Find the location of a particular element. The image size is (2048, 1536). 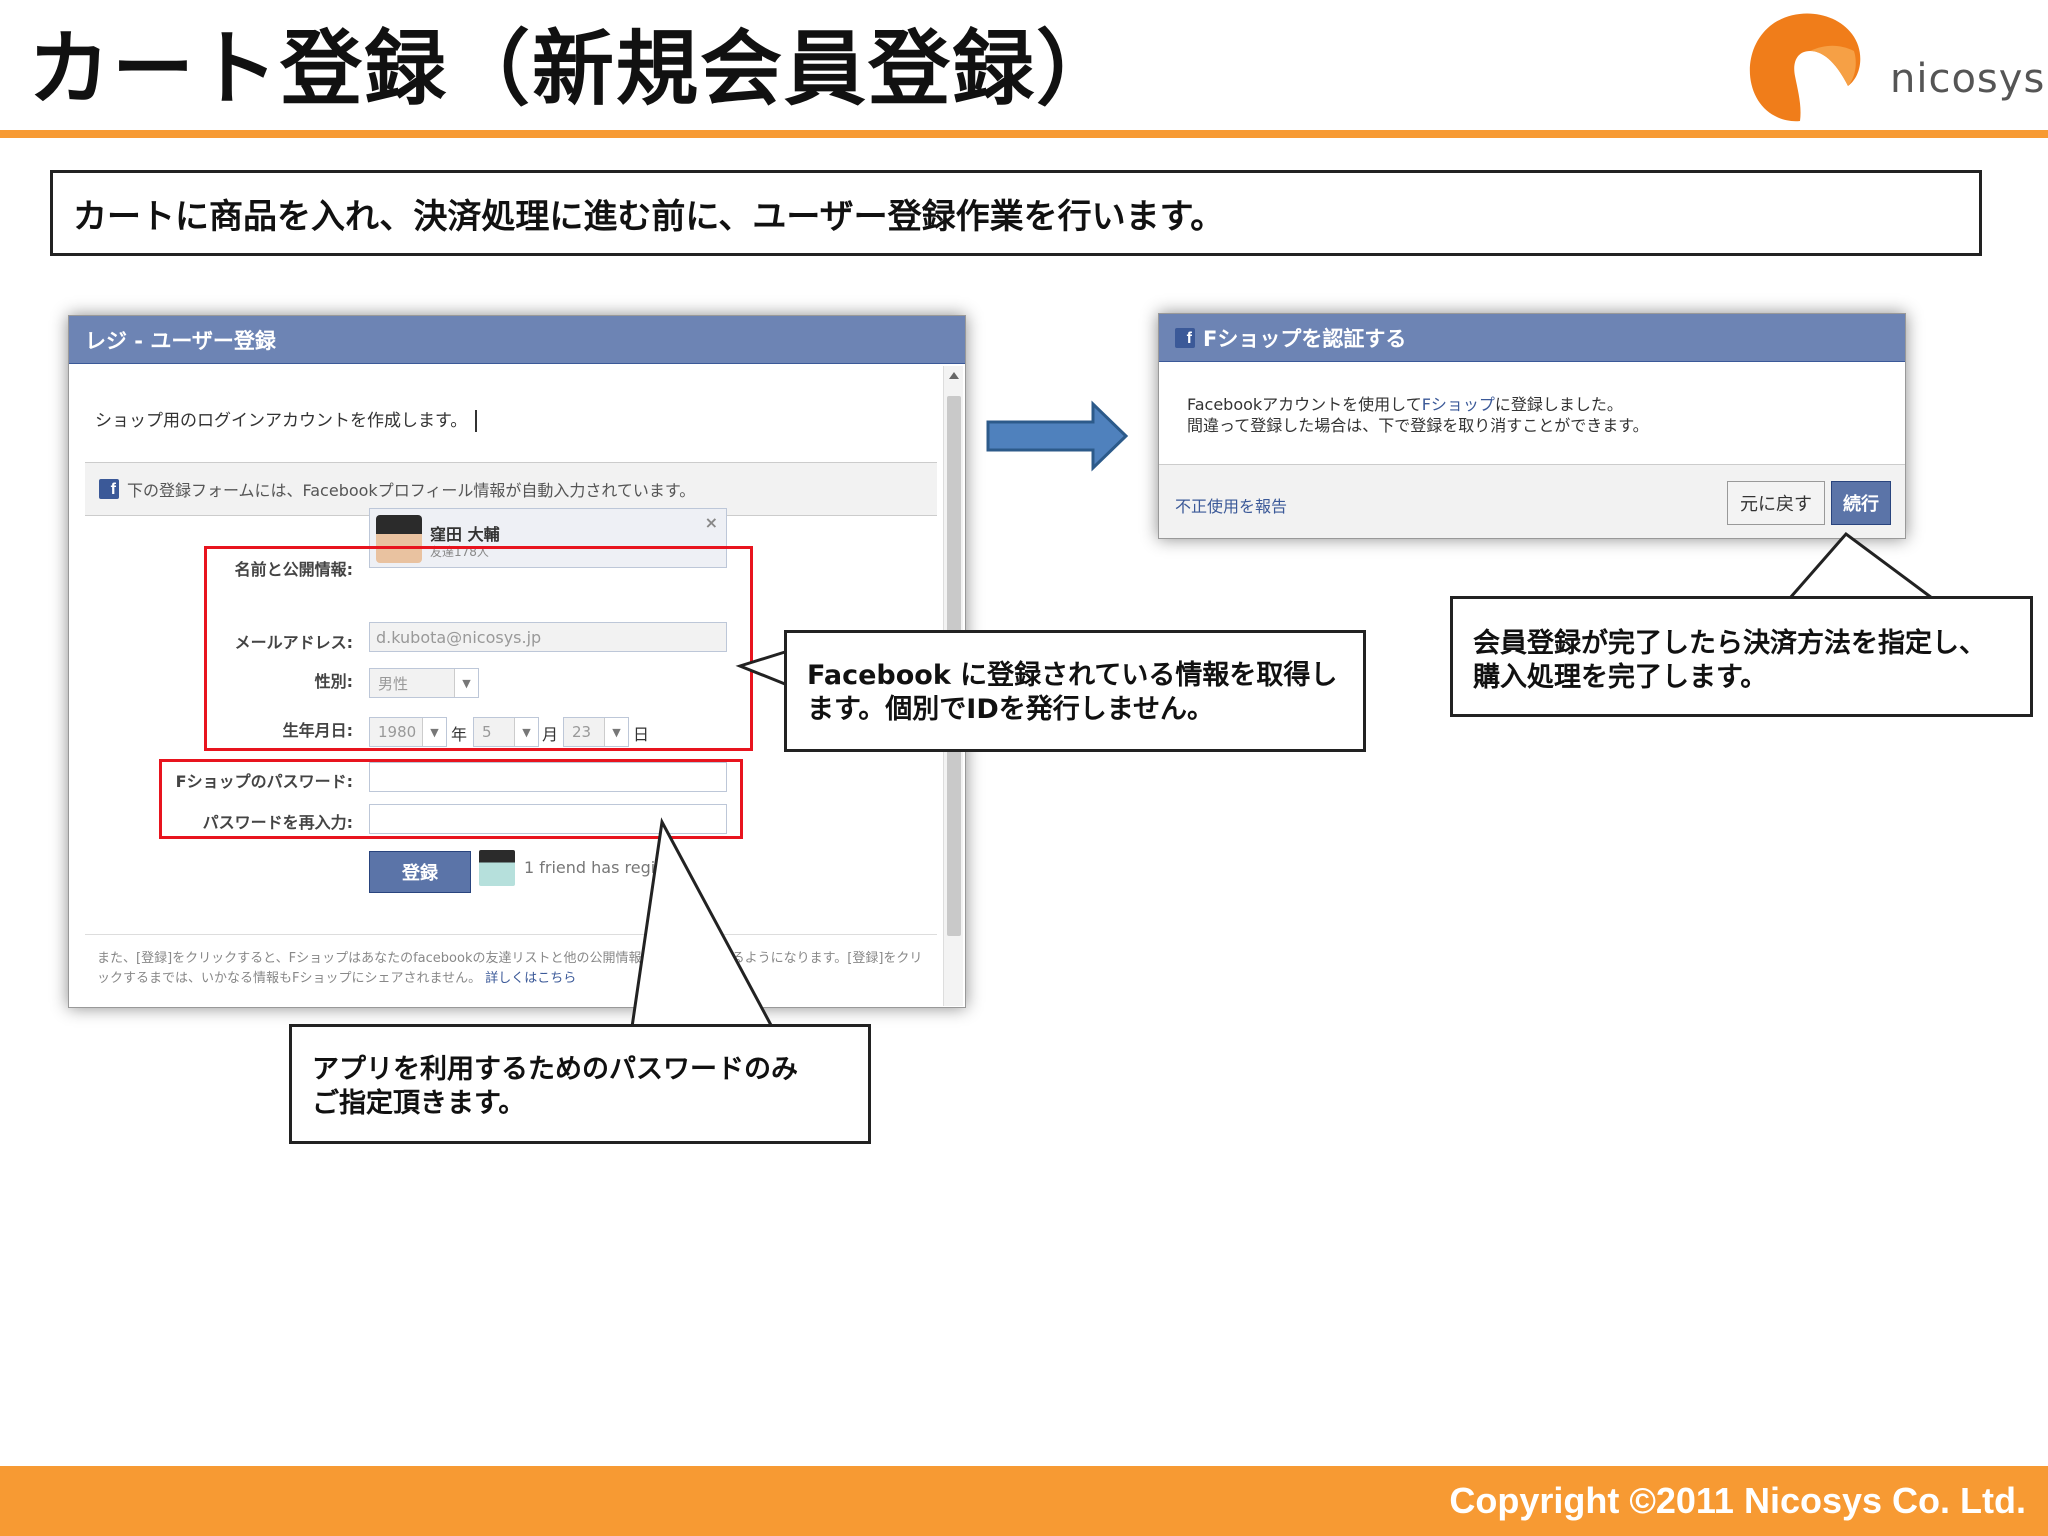

auth-message-pre: Facebookアカウントを使用して is located at coordinates (1304, 404).